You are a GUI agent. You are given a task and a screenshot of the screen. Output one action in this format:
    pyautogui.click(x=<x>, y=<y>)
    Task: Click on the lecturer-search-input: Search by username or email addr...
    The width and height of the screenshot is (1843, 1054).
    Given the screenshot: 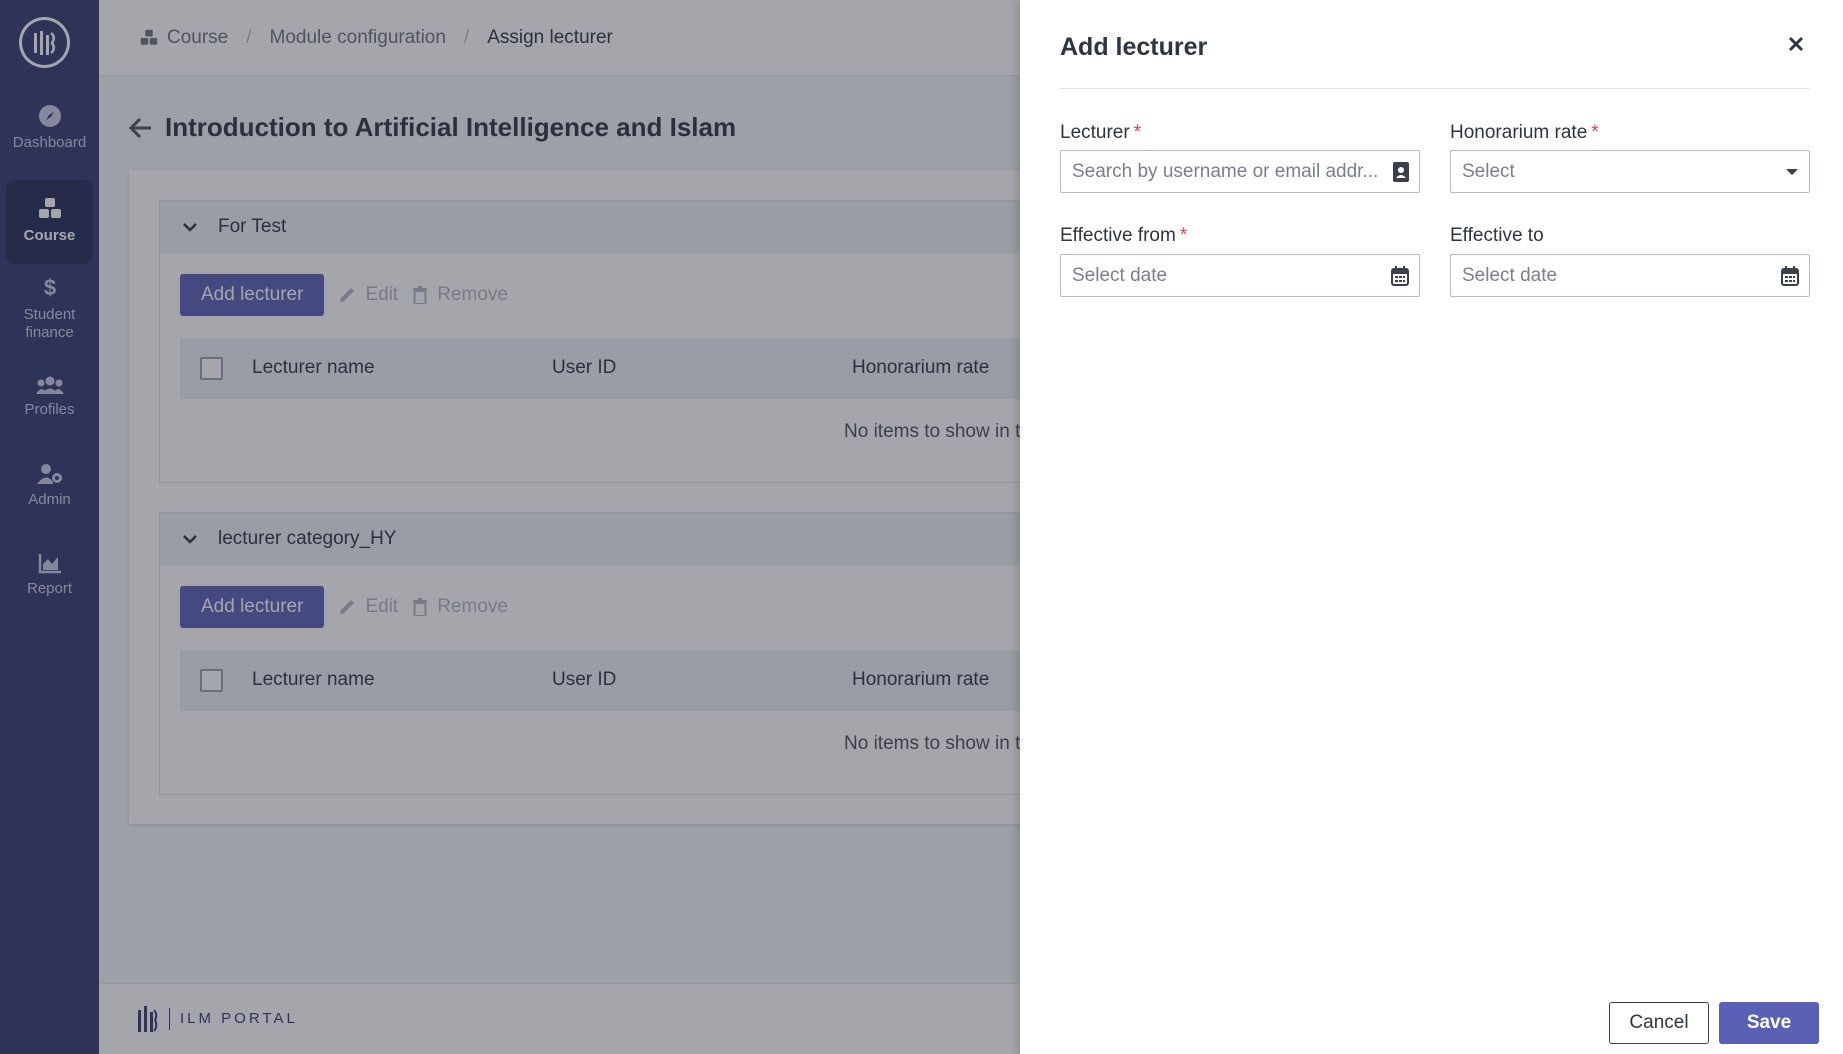 What is the action you would take?
    pyautogui.click(x=1240, y=171)
    